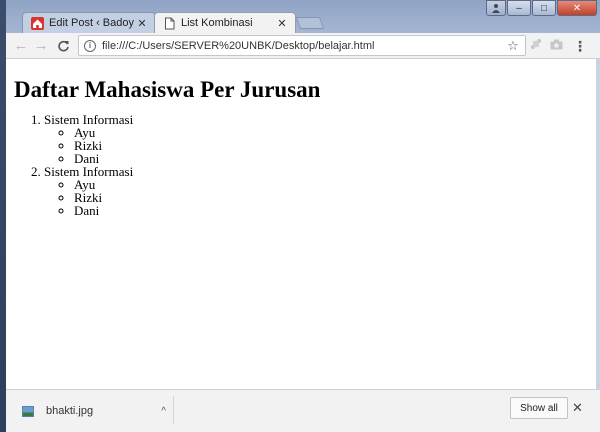 The height and width of the screenshot is (432, 600). What do you see at coordinates (513, 46) in the screenshot?
I see `bookmark-star-icon: ☆` at bounding box center [513, 46].